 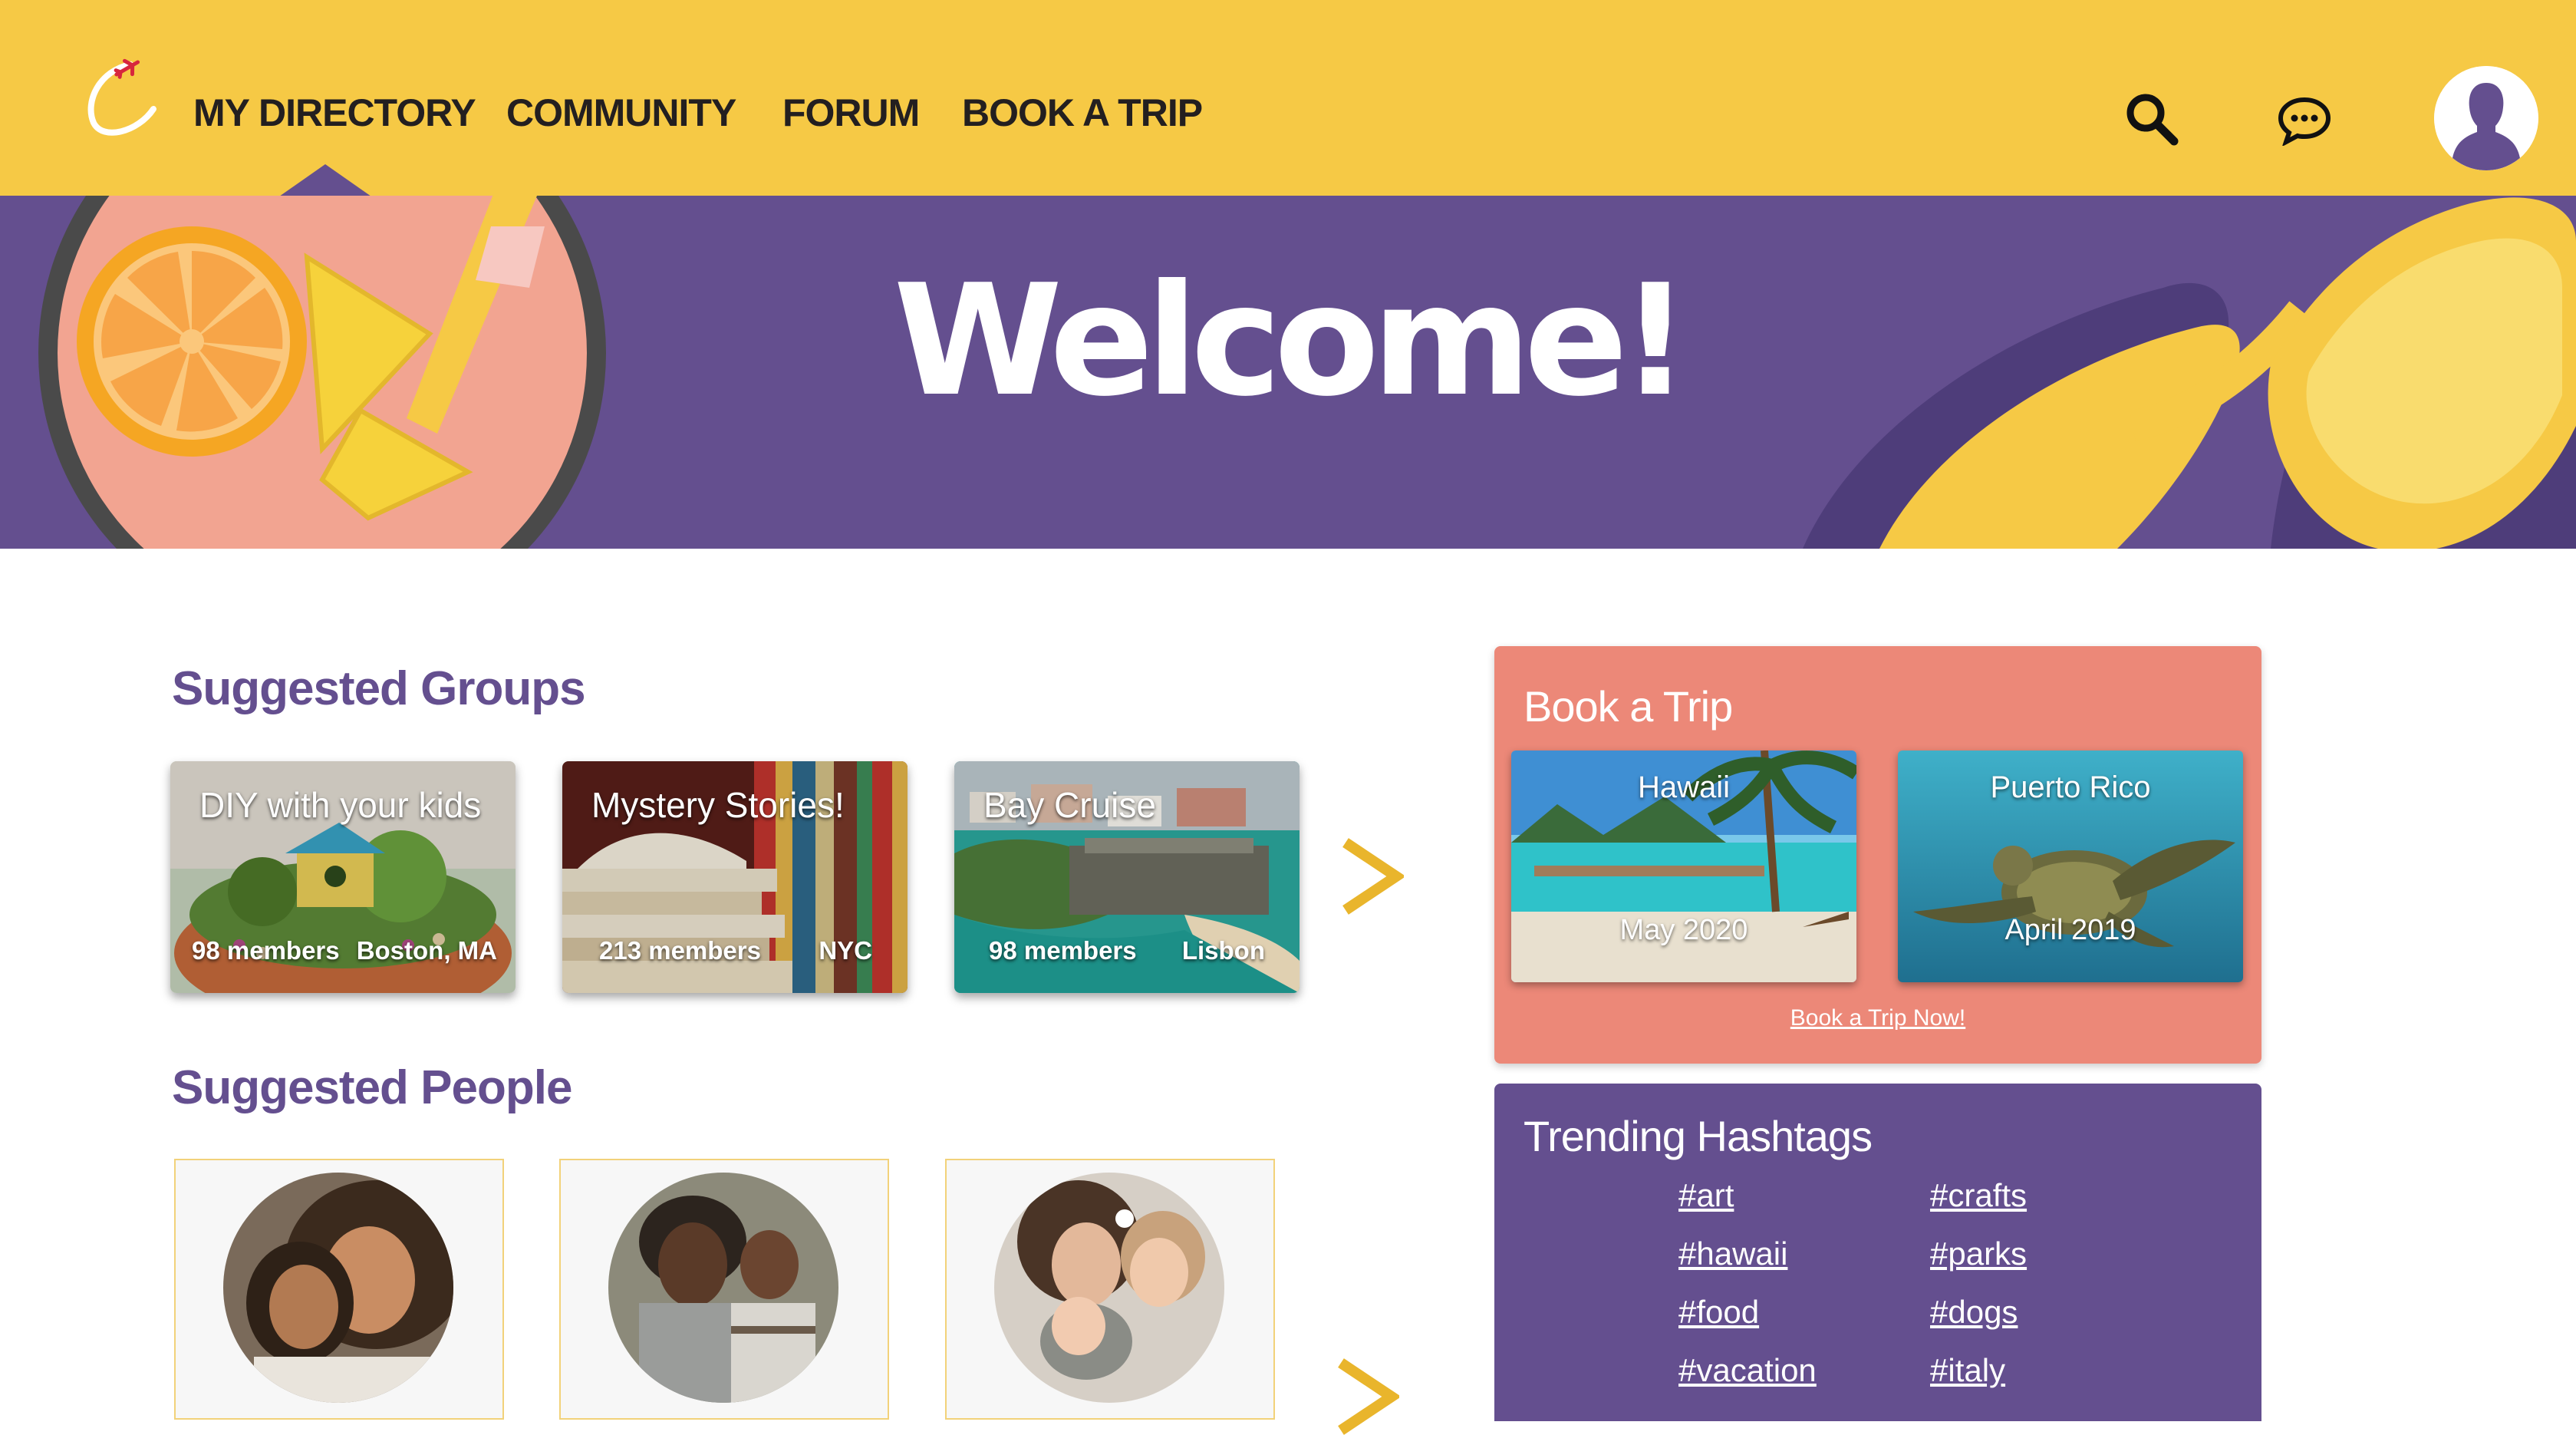 What do you see at coordinates (845, 950) in the screenshot?
I see `group-location: NYC` at bounding box center [845, 950].